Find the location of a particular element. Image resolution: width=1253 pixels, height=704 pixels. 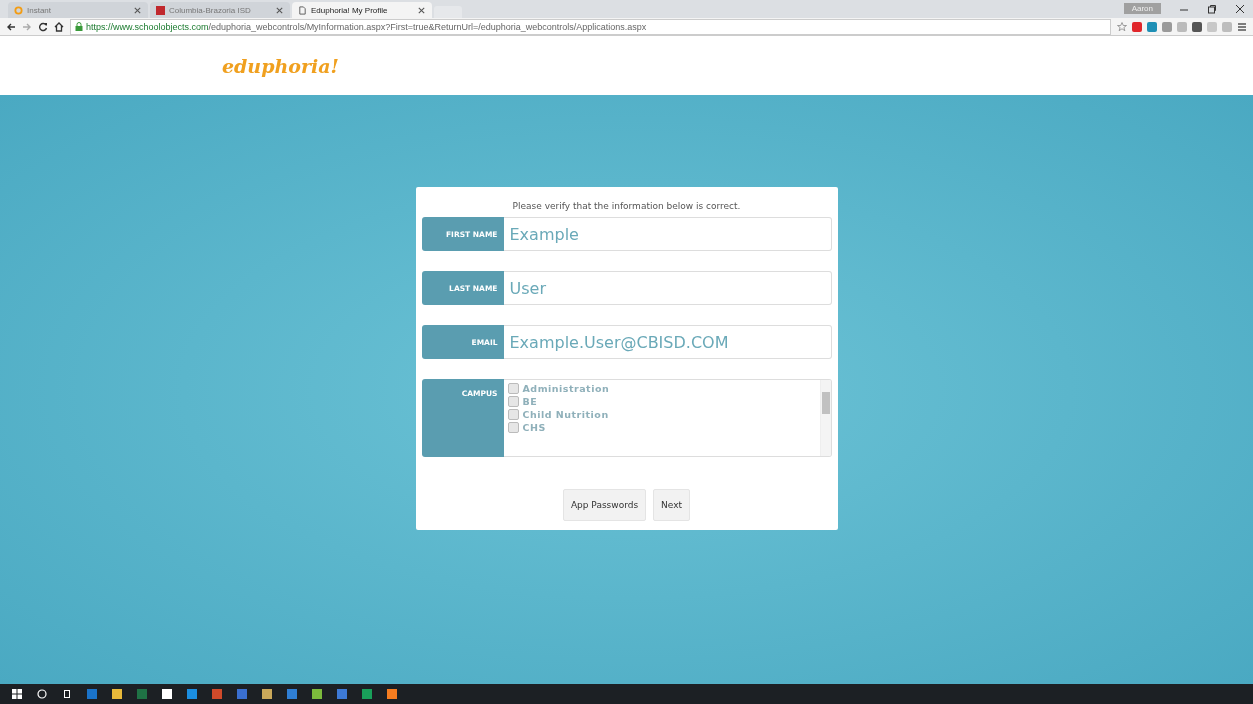

reload-icon is located at coordinates (43, 26).